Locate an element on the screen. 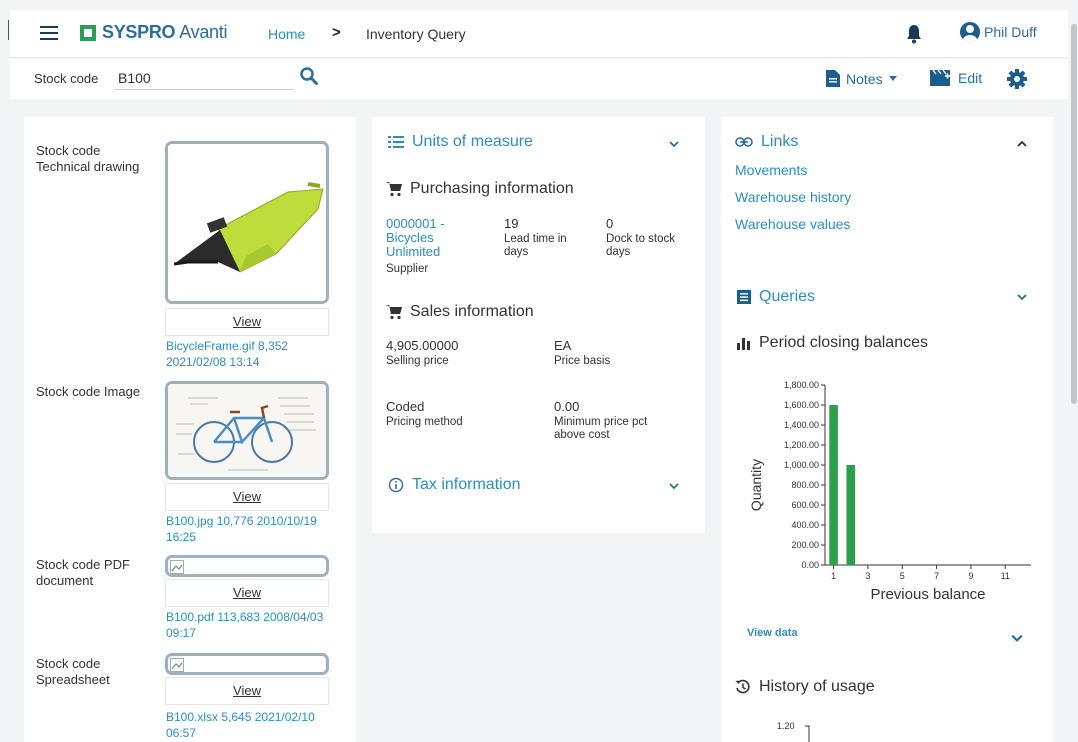 This screenshot has width=1078, height=742. selling-price-value: 4,905.00000 is located at coordinates (422, 345).